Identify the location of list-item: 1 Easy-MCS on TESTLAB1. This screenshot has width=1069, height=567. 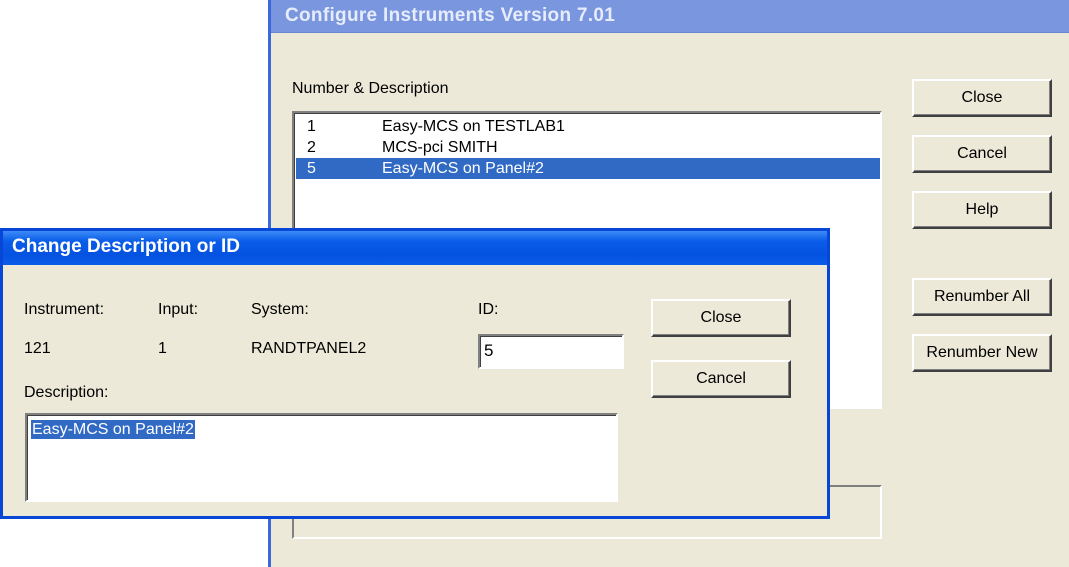
(588, 126).